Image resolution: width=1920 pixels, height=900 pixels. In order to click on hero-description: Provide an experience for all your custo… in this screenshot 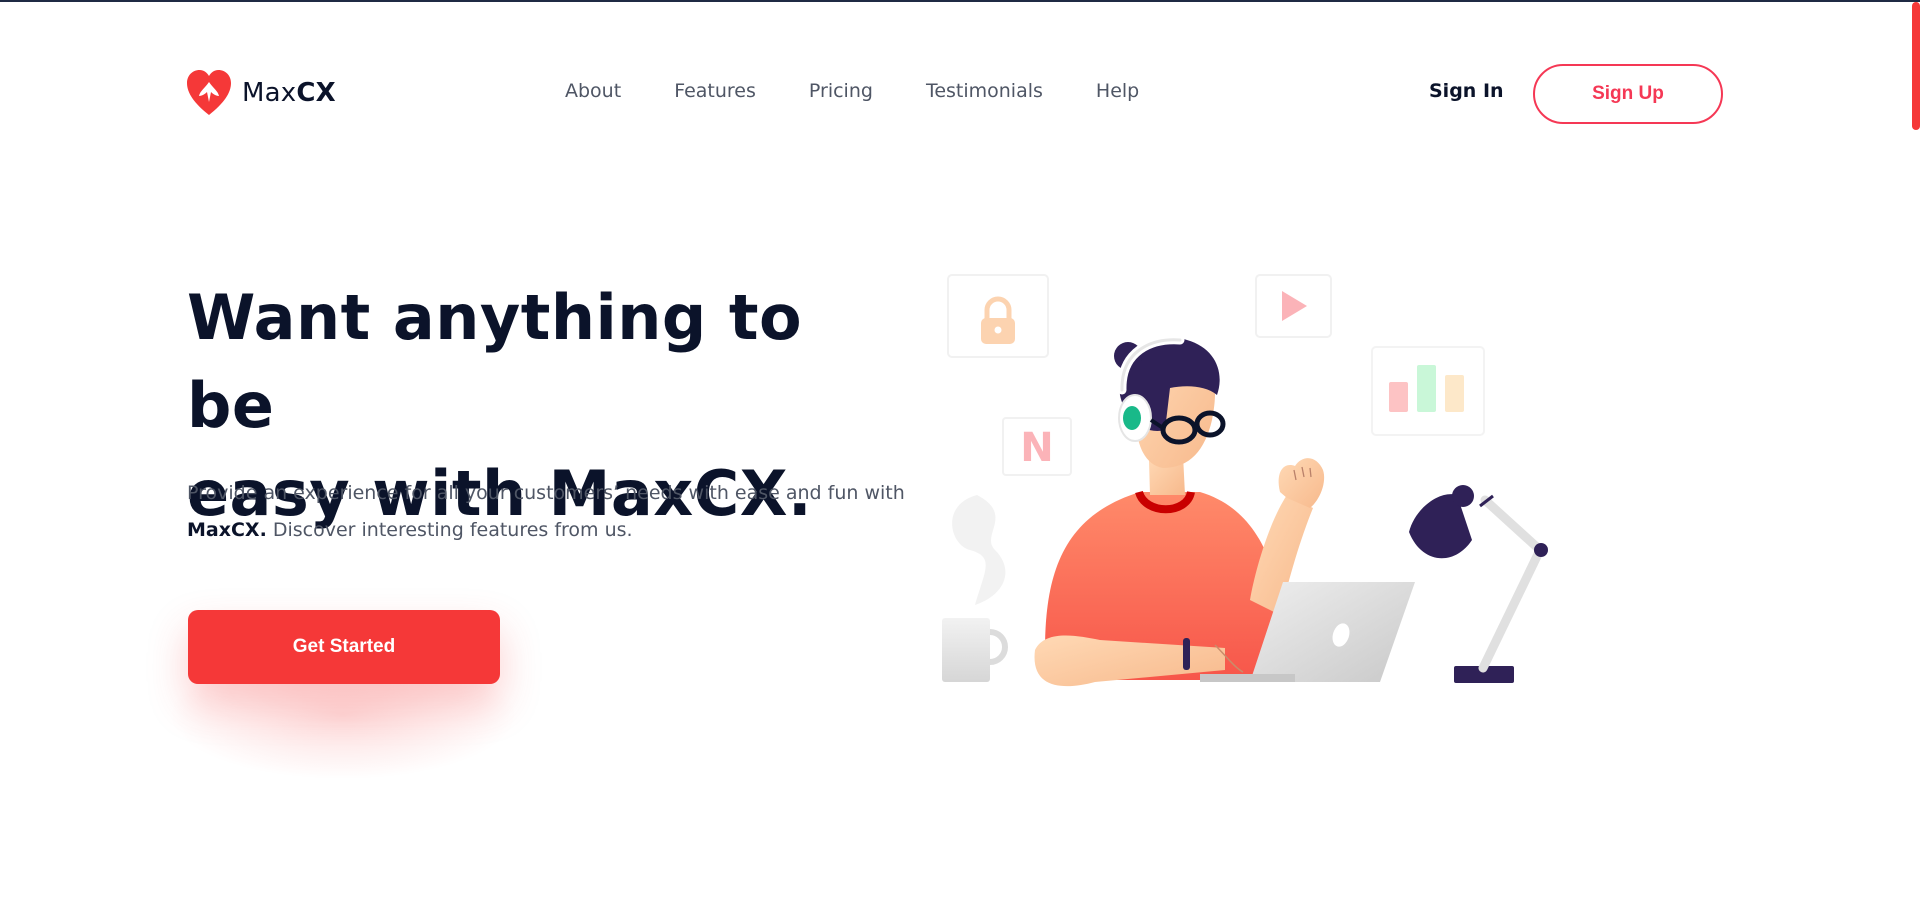, I will do `click(547, 512)`.